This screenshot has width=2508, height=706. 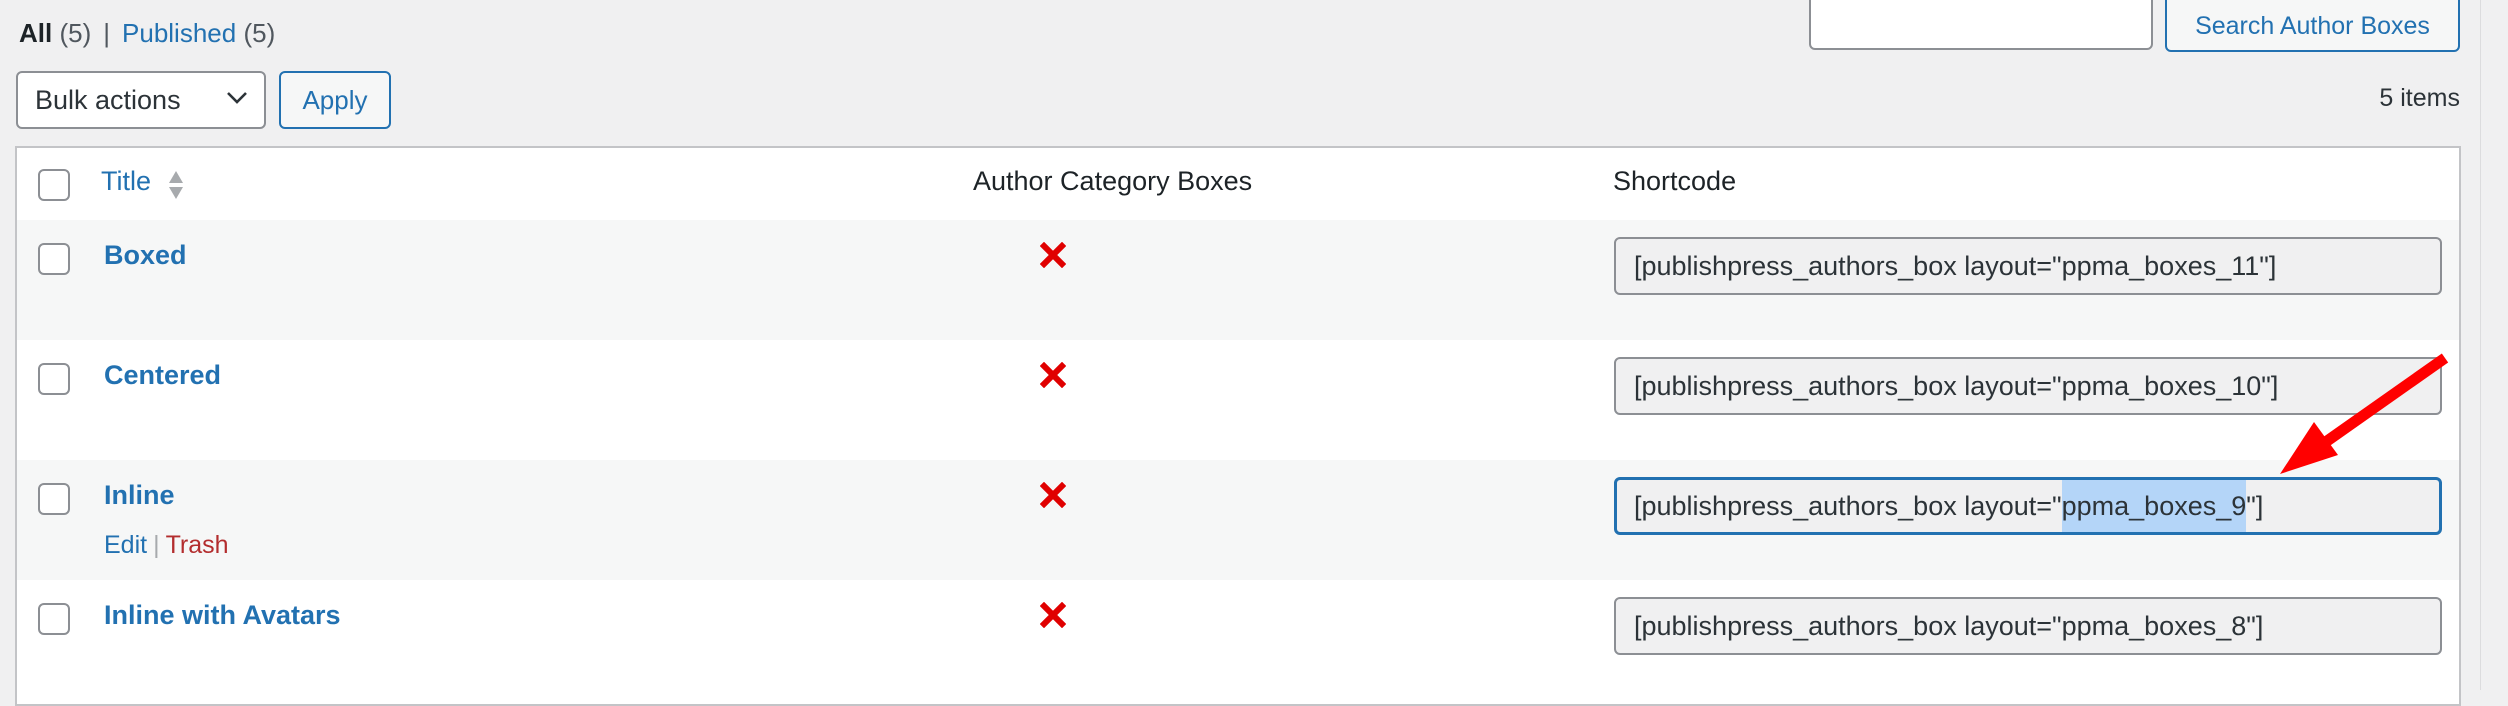 What do you see at coordinates (126, 181) in the screenshot?
I see `column-title-sort-link: Title` at bounding box center [126, 181].